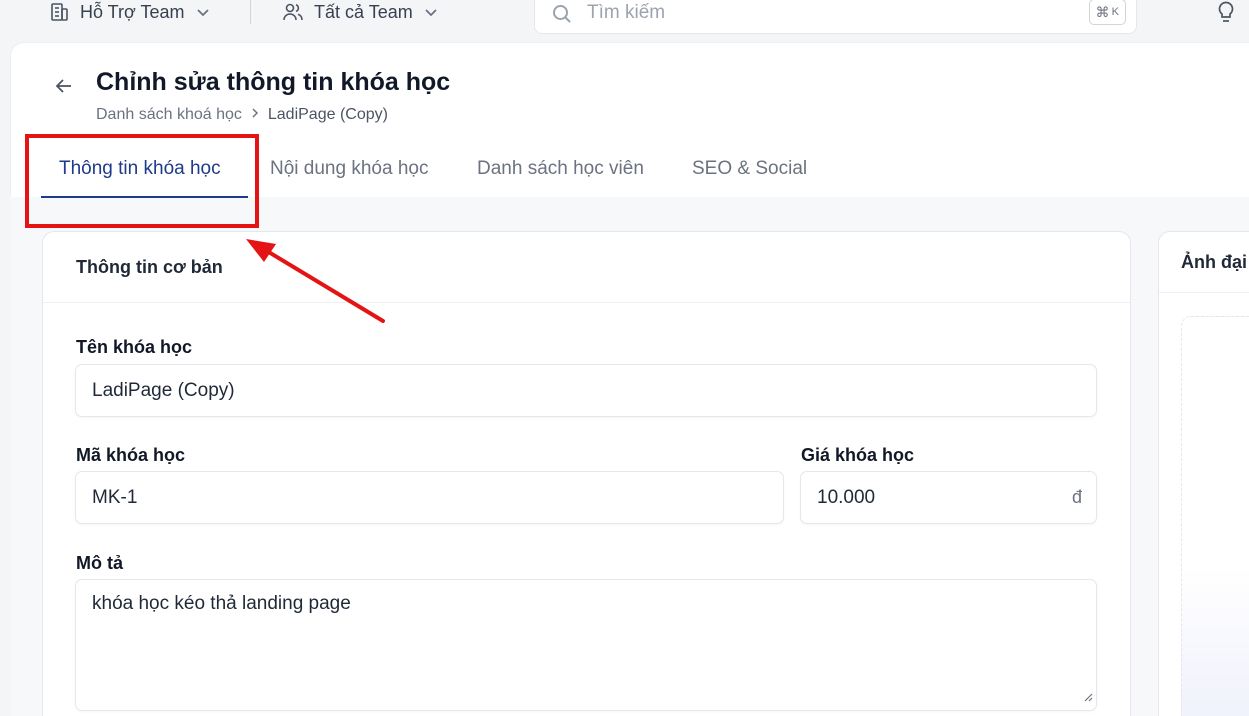  I want to click on arrow-left-icon, so click(64, 86).